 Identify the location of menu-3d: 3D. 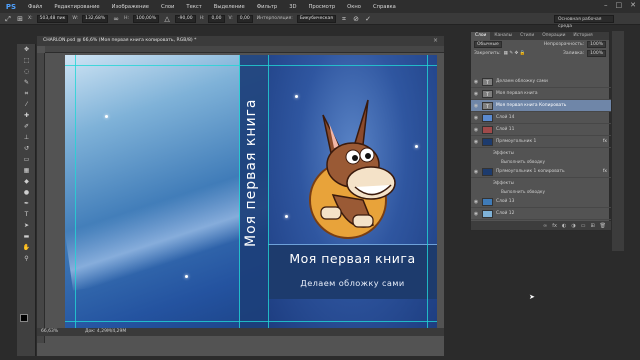
(292, 7).